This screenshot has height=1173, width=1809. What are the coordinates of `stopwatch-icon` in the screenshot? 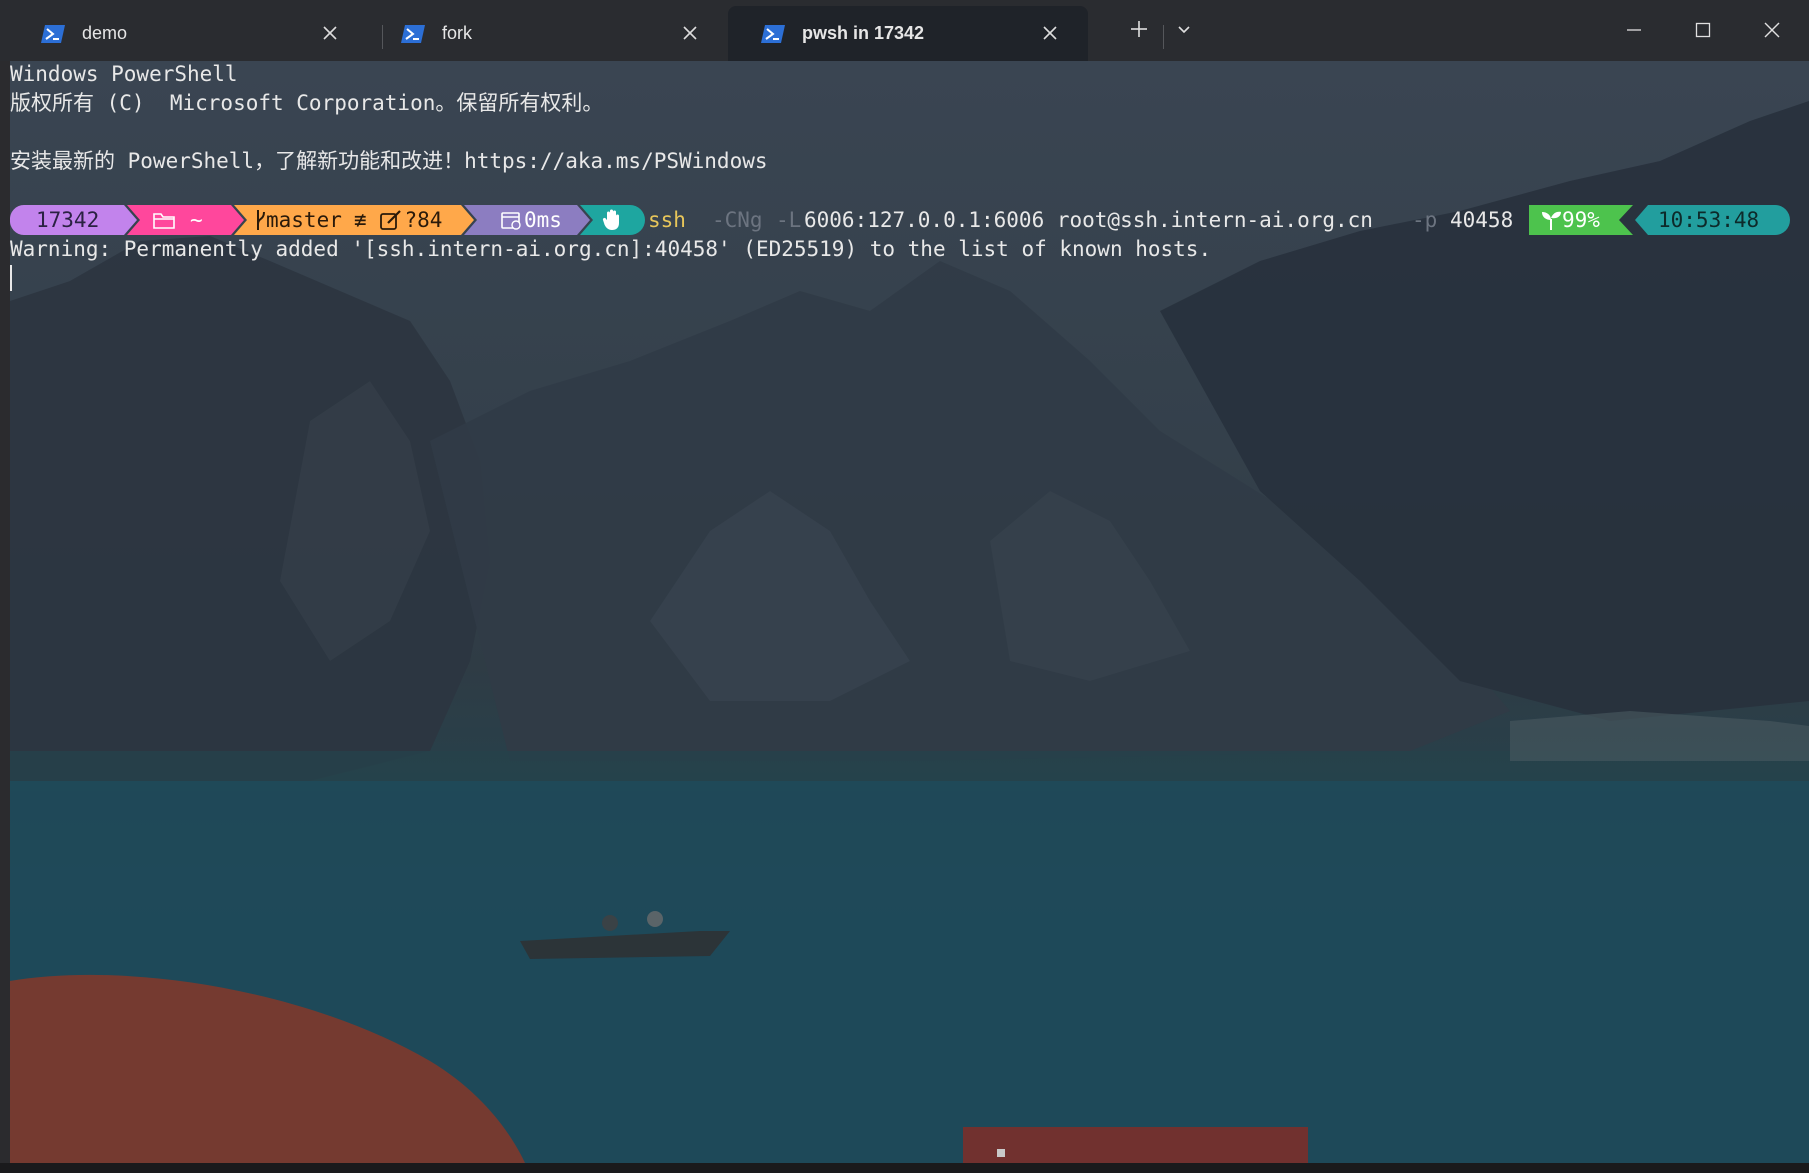 It's located at (511, 221).